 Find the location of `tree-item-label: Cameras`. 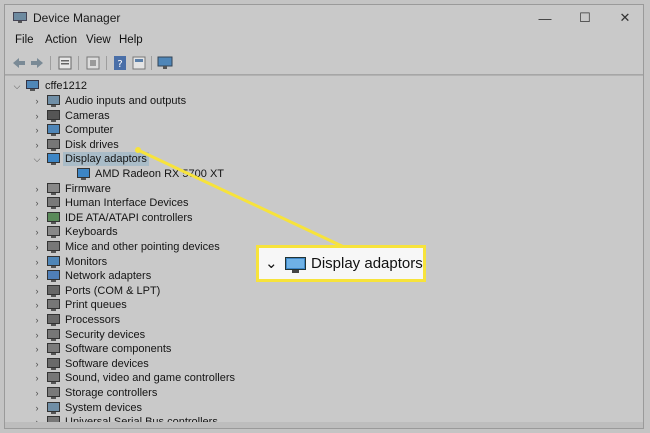

tree-item-label: Cameras is located at coordinates (87, 115).